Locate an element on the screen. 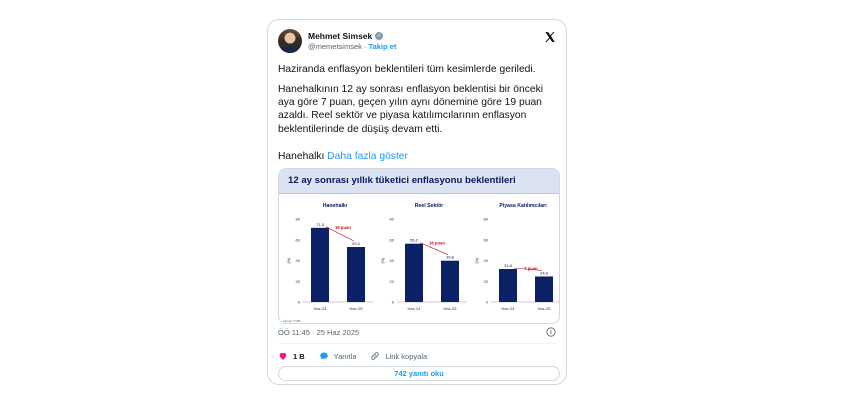  like-count: 1 B is located at coordinates (299, 356).